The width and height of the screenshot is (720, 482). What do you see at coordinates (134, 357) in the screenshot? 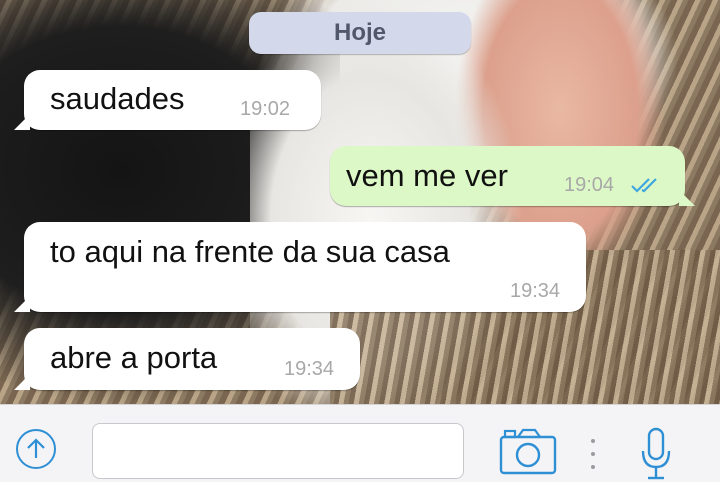
I see `message-text: abre a porta` at bounding box center [134, 357].